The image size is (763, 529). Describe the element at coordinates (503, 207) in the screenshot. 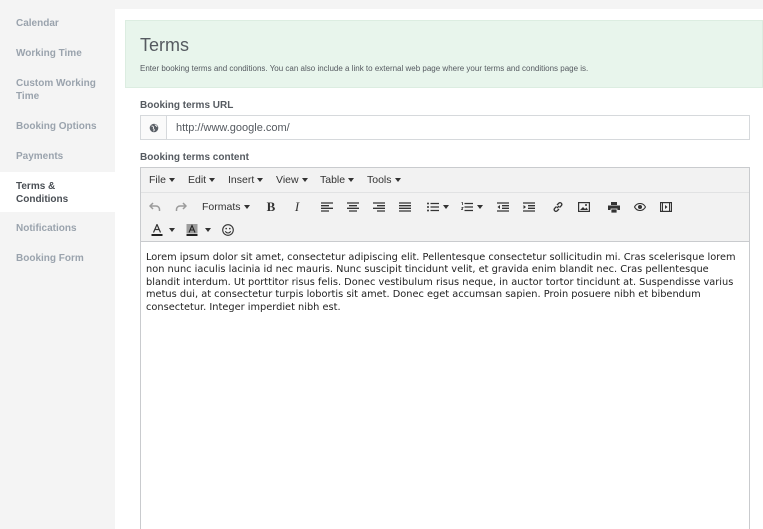

I see `outdent-icon` at that location.